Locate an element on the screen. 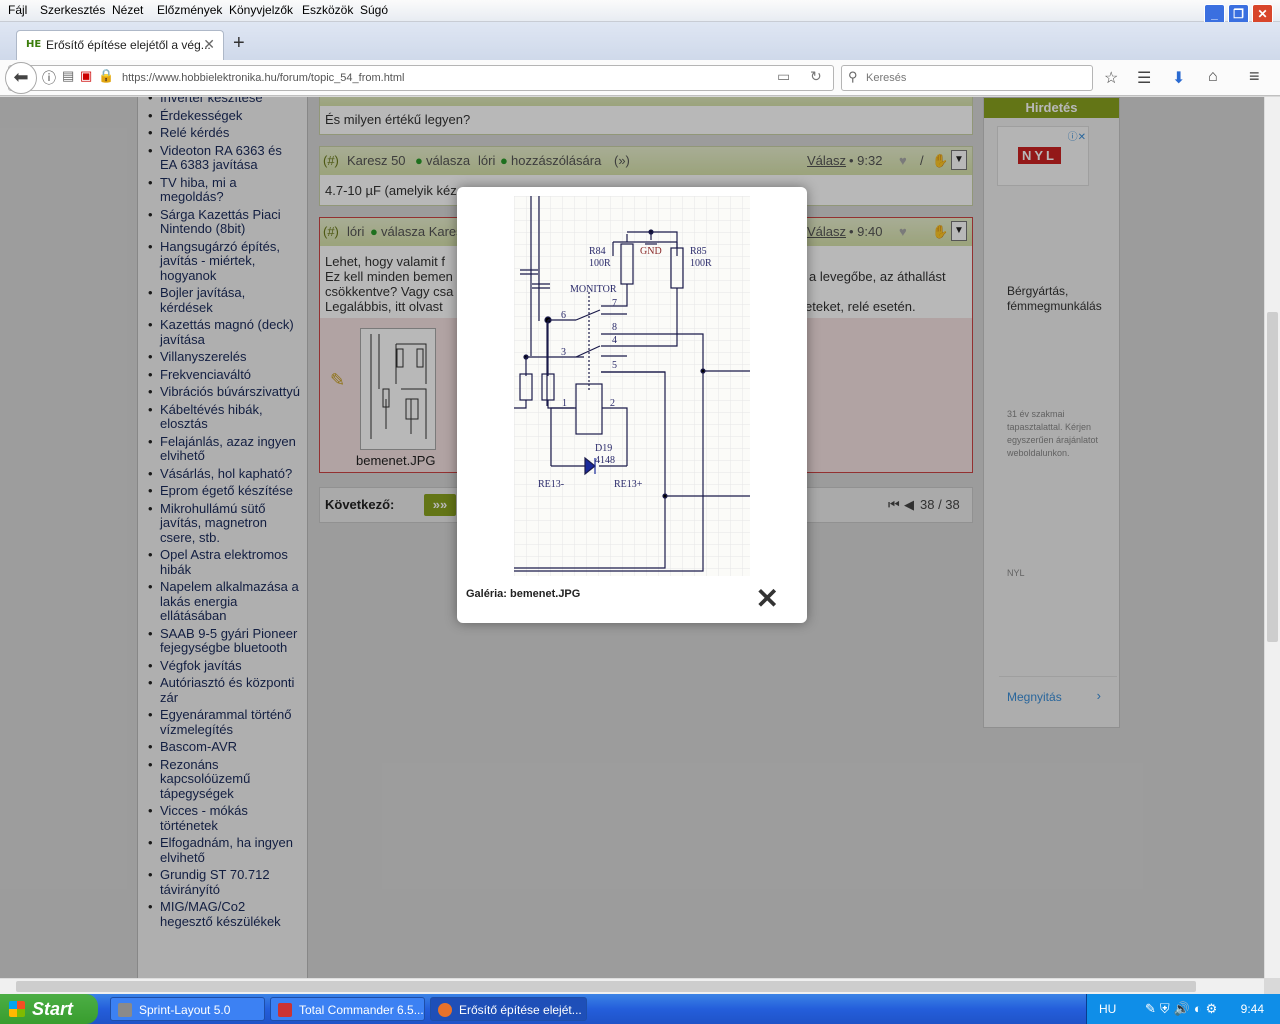 This screenshot has width=1280, height=1024. label-monitor: MONITOR is located at coordinates (593, 289).